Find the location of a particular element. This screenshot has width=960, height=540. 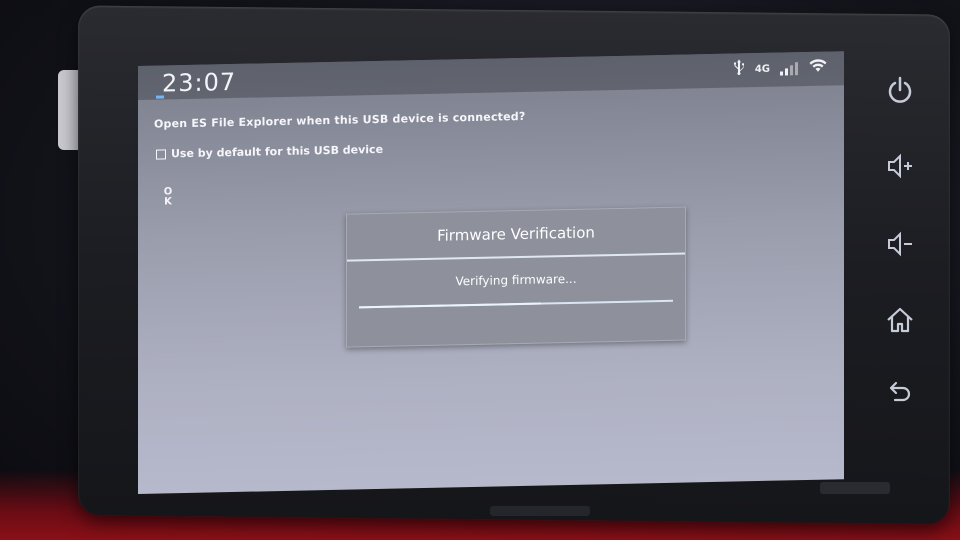

signal-icon is located at coordinates (789, 68).